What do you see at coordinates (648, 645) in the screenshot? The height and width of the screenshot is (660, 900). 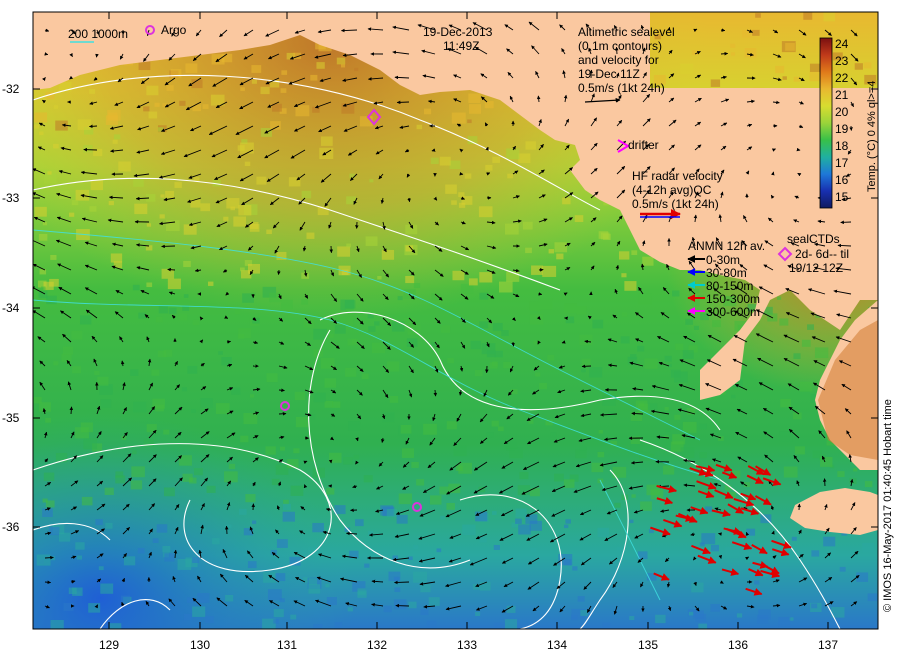 I see `longitude-tick: 135` at bounding box center [648, 645].